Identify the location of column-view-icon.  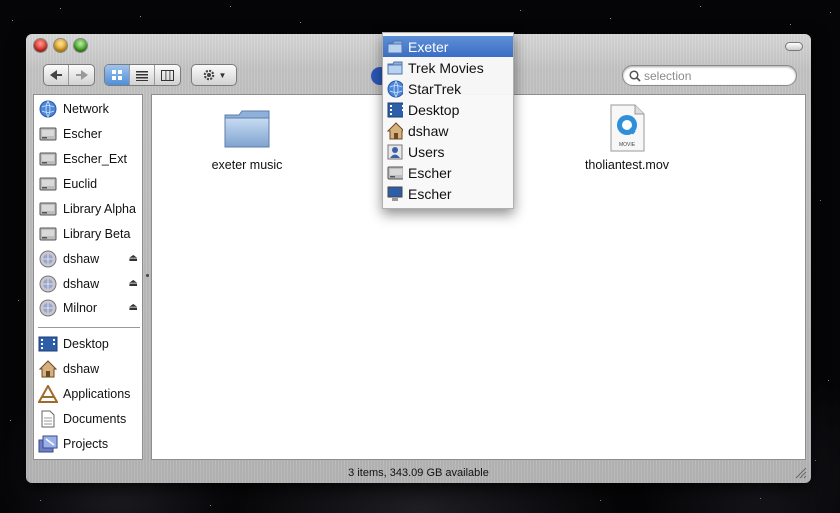
(167, 75).